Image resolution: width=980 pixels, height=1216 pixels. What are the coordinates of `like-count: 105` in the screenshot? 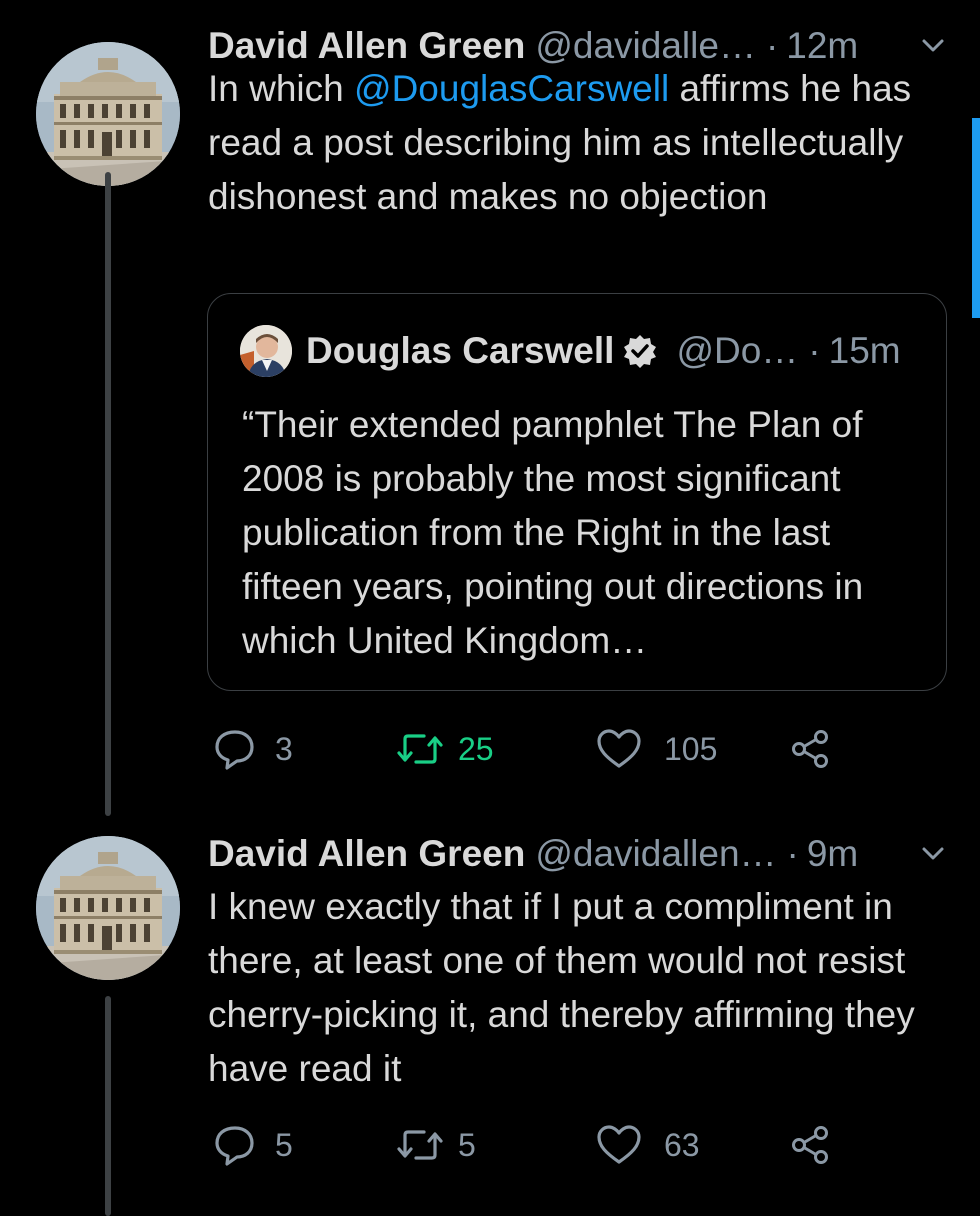 It's located at (691, 748).